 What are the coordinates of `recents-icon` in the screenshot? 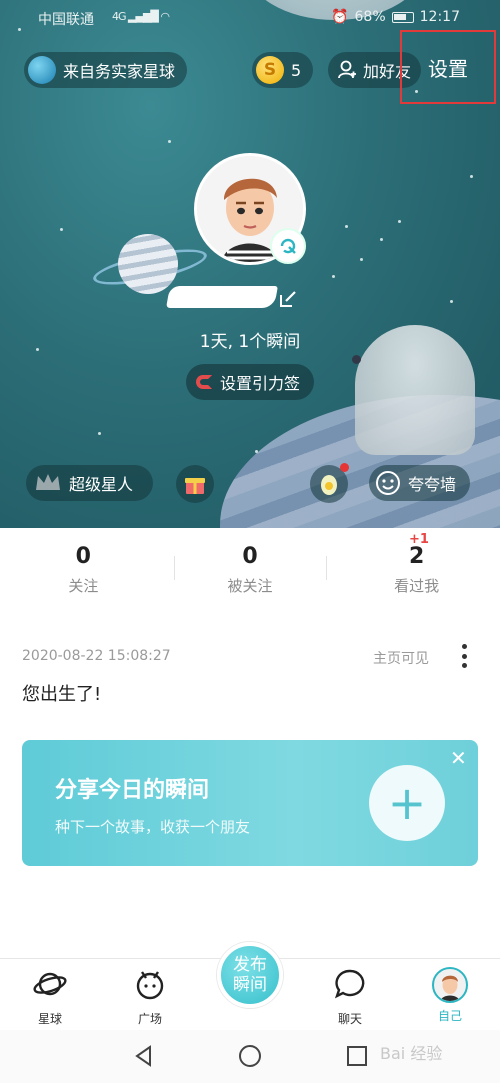 It's located at (357, 1056).